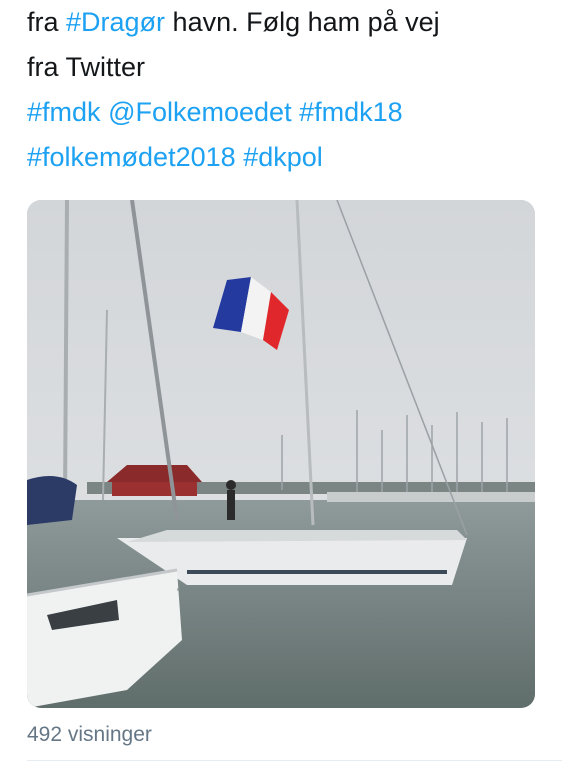  What do you see at coordinates (64, 112) in the screenshot?
I see `hashtag-link-fmdk: #fmdk` at bounding box center [64, 112].